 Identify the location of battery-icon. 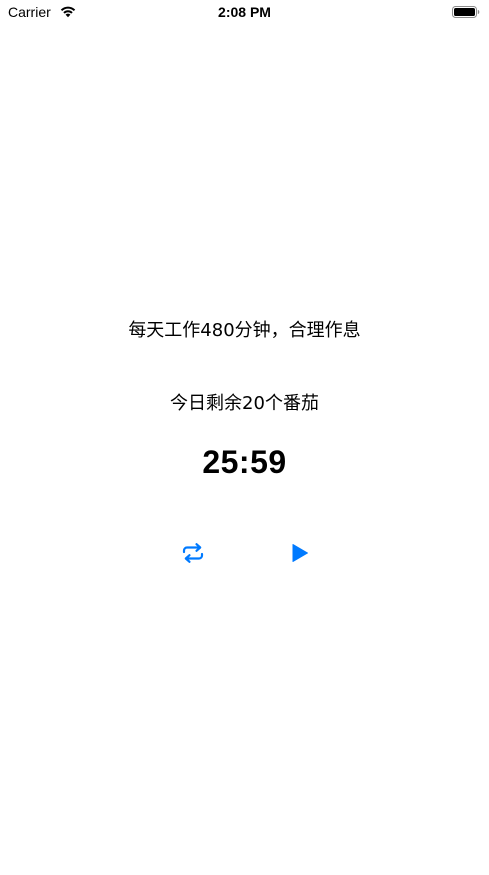
(466, 12).